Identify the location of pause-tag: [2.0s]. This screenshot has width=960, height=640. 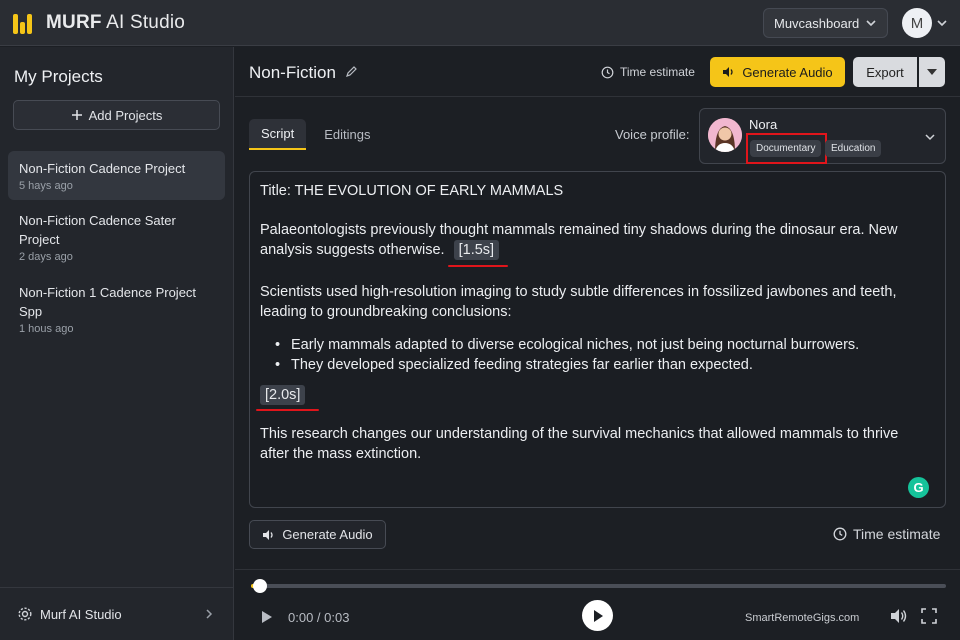
(283, 395).